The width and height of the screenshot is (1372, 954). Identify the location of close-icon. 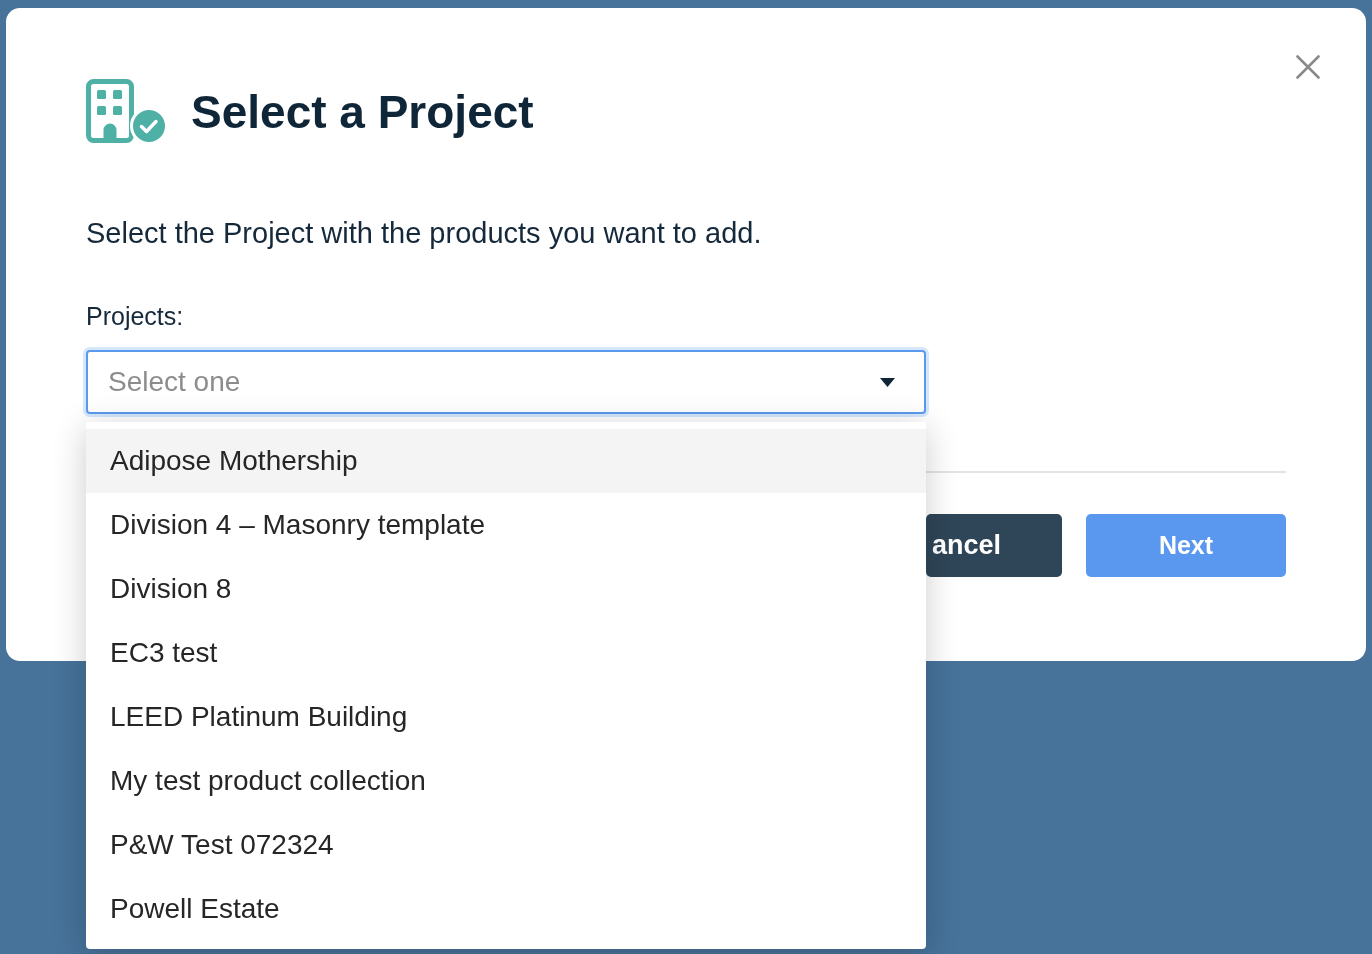
(1308, 67).